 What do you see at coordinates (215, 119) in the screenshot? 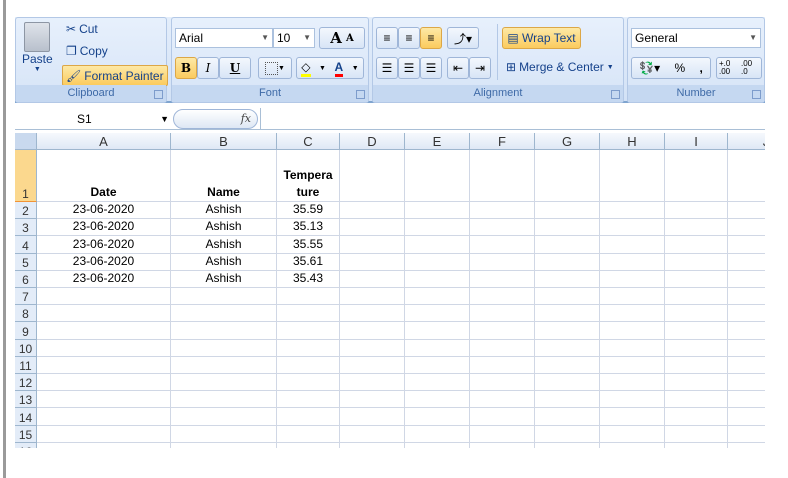
I see `insert-function-button: fx` at bounding box center [215, 119].